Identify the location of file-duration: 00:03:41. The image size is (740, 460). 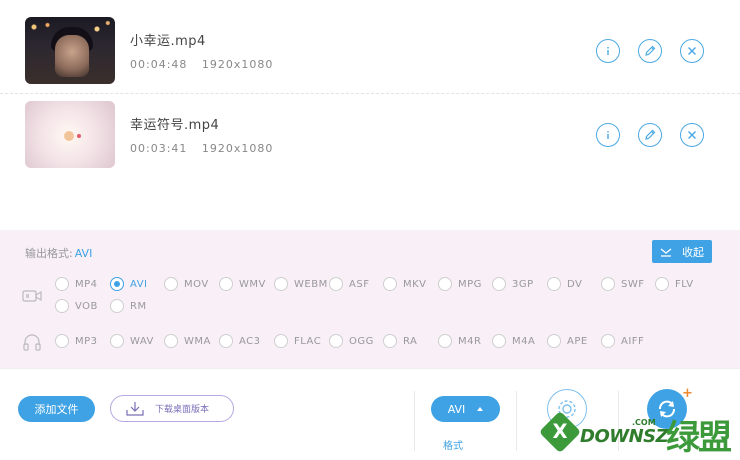
(159, 148).